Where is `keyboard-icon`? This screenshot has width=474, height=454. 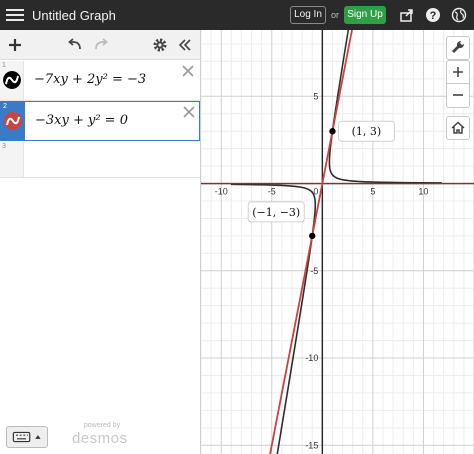 keyboard-icon is located at coordinates (27, 437).